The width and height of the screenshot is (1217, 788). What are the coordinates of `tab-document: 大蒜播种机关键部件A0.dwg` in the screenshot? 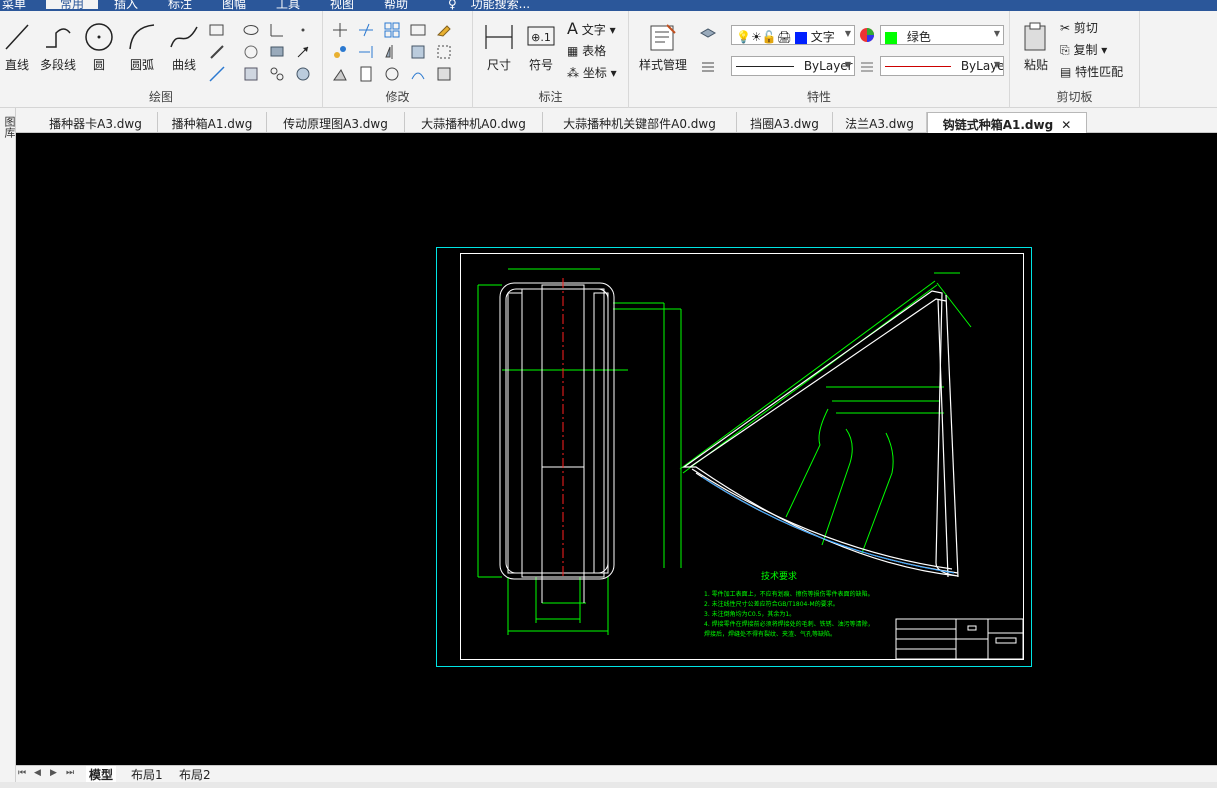 It's located at (640, 122).